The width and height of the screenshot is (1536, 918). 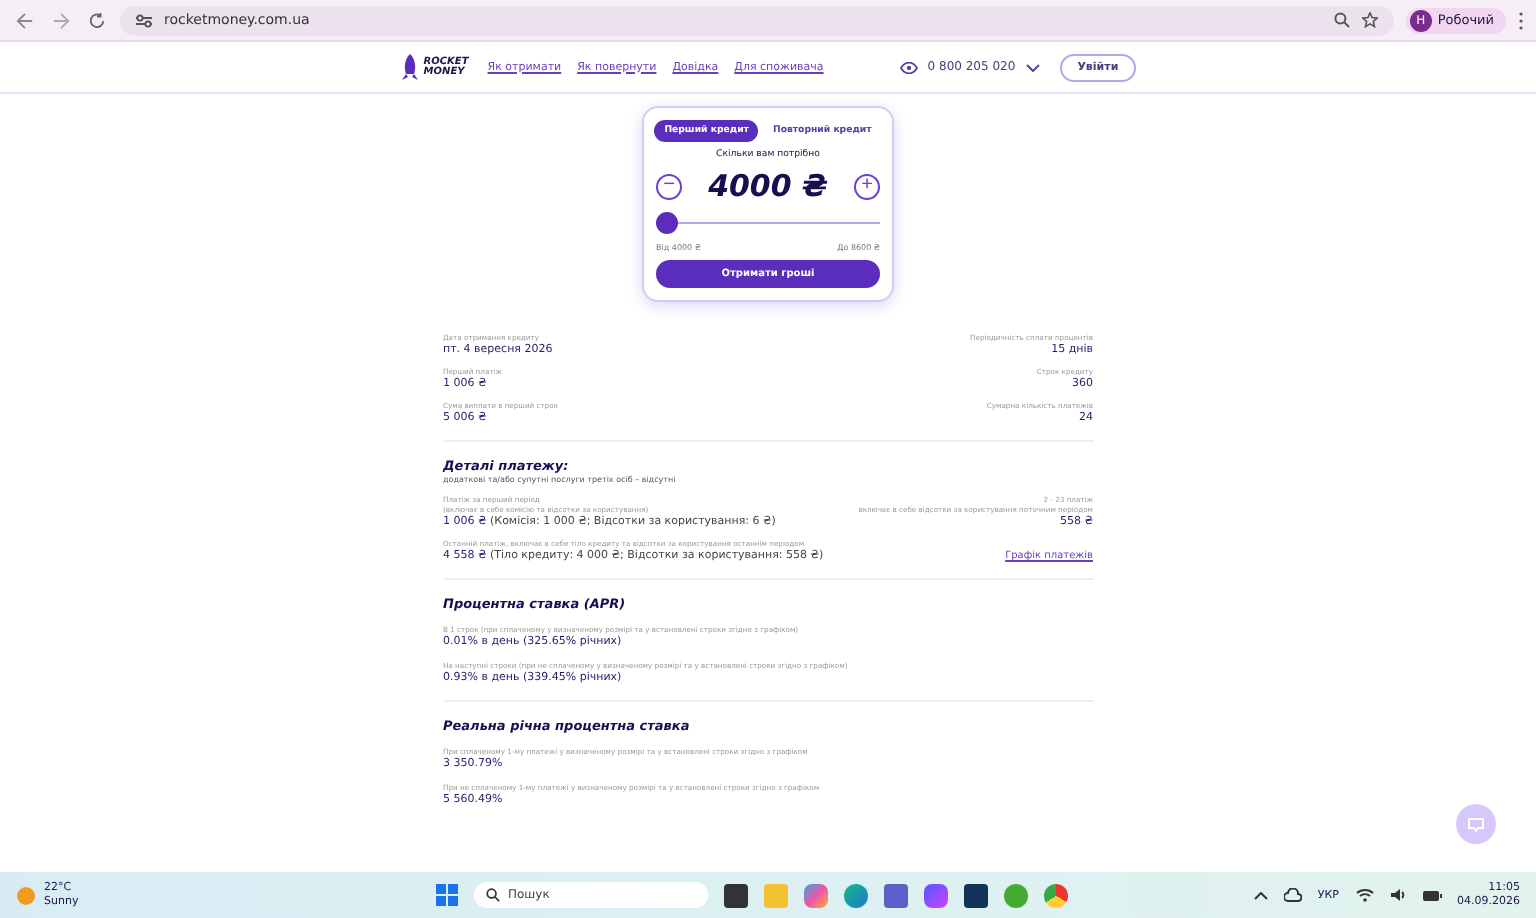 What do you see at coordinates (1521, 20) in the screenshot?
I see `menu-icon` at bounding box center [1521, 20].